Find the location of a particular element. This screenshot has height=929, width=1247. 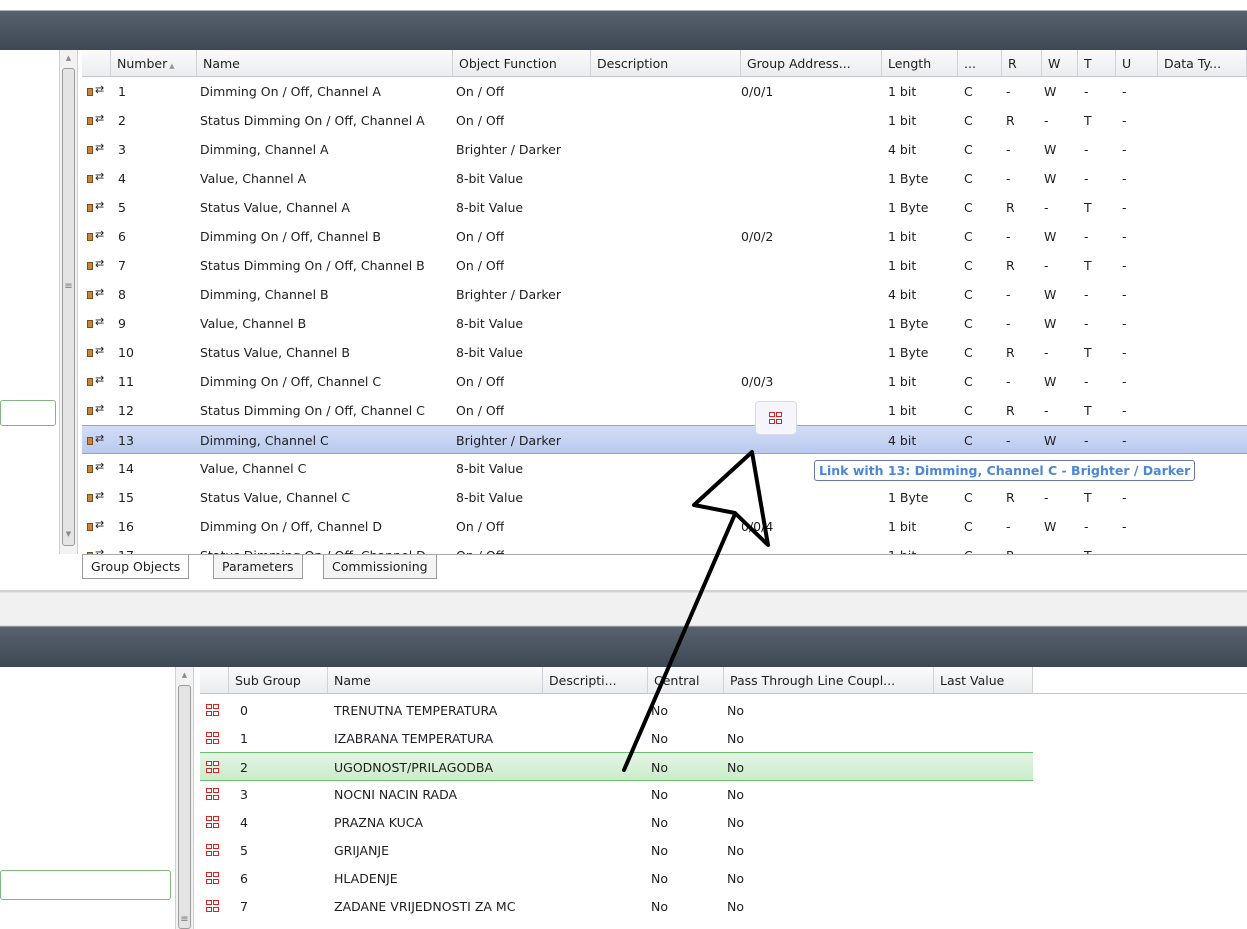

cell-object-function: On / Off is located at coordinates (480, 91).